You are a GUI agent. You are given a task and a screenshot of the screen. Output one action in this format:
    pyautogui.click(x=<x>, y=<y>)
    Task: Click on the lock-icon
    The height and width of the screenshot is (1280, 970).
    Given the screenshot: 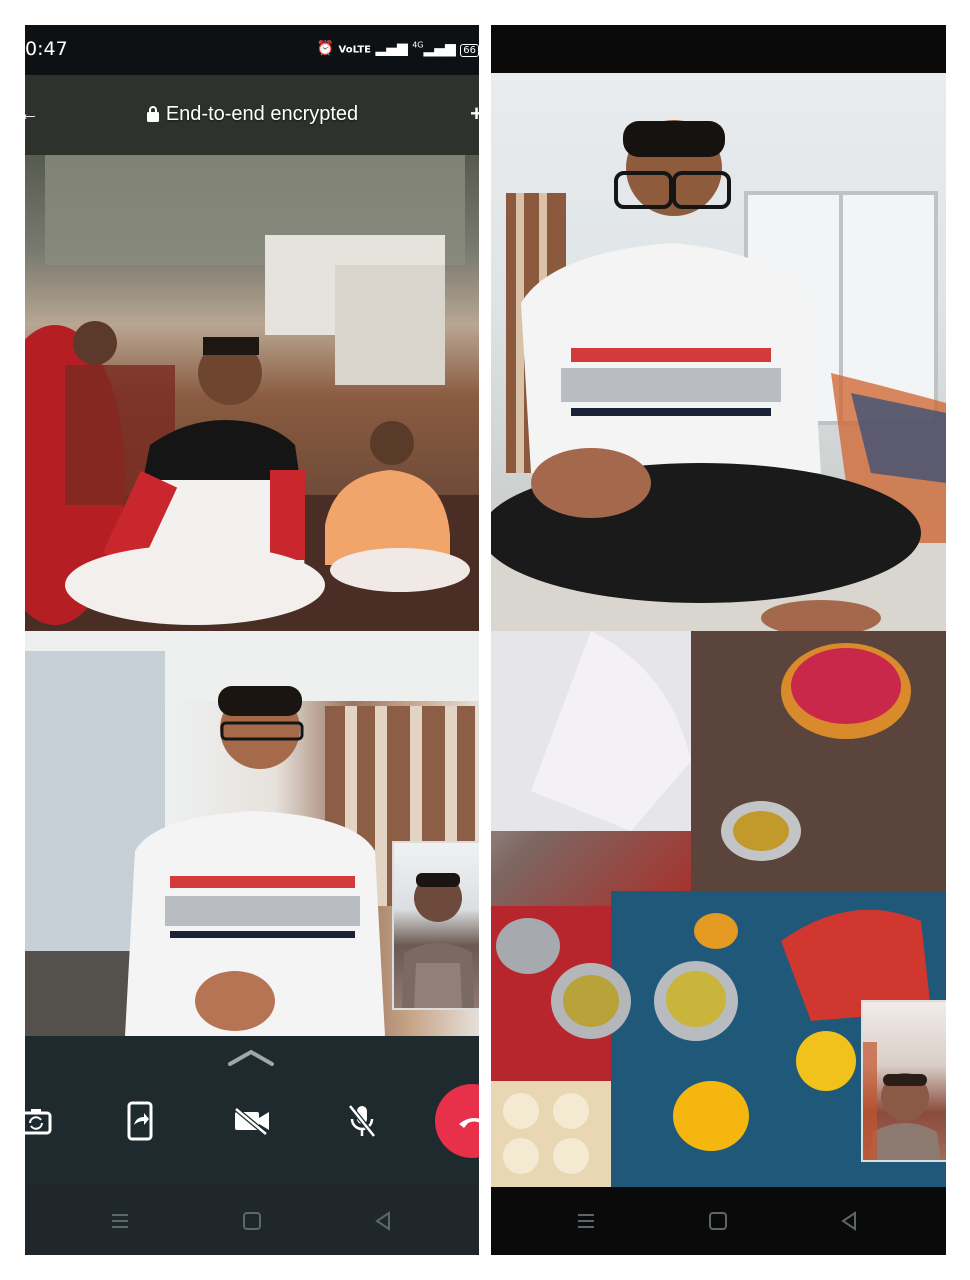 What is the action you would take?
    pyautogui.click(x=152, y=114)
    